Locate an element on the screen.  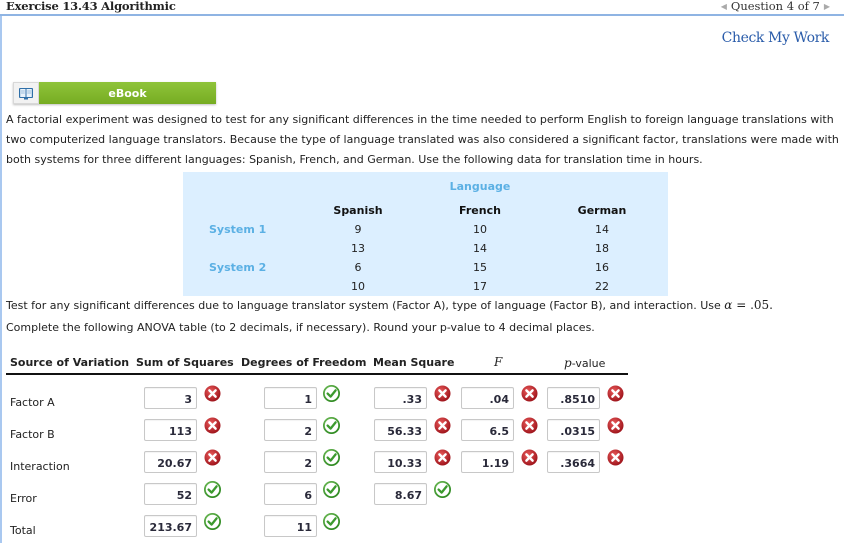
column-header-french: French is located at coordinates (480, 210).